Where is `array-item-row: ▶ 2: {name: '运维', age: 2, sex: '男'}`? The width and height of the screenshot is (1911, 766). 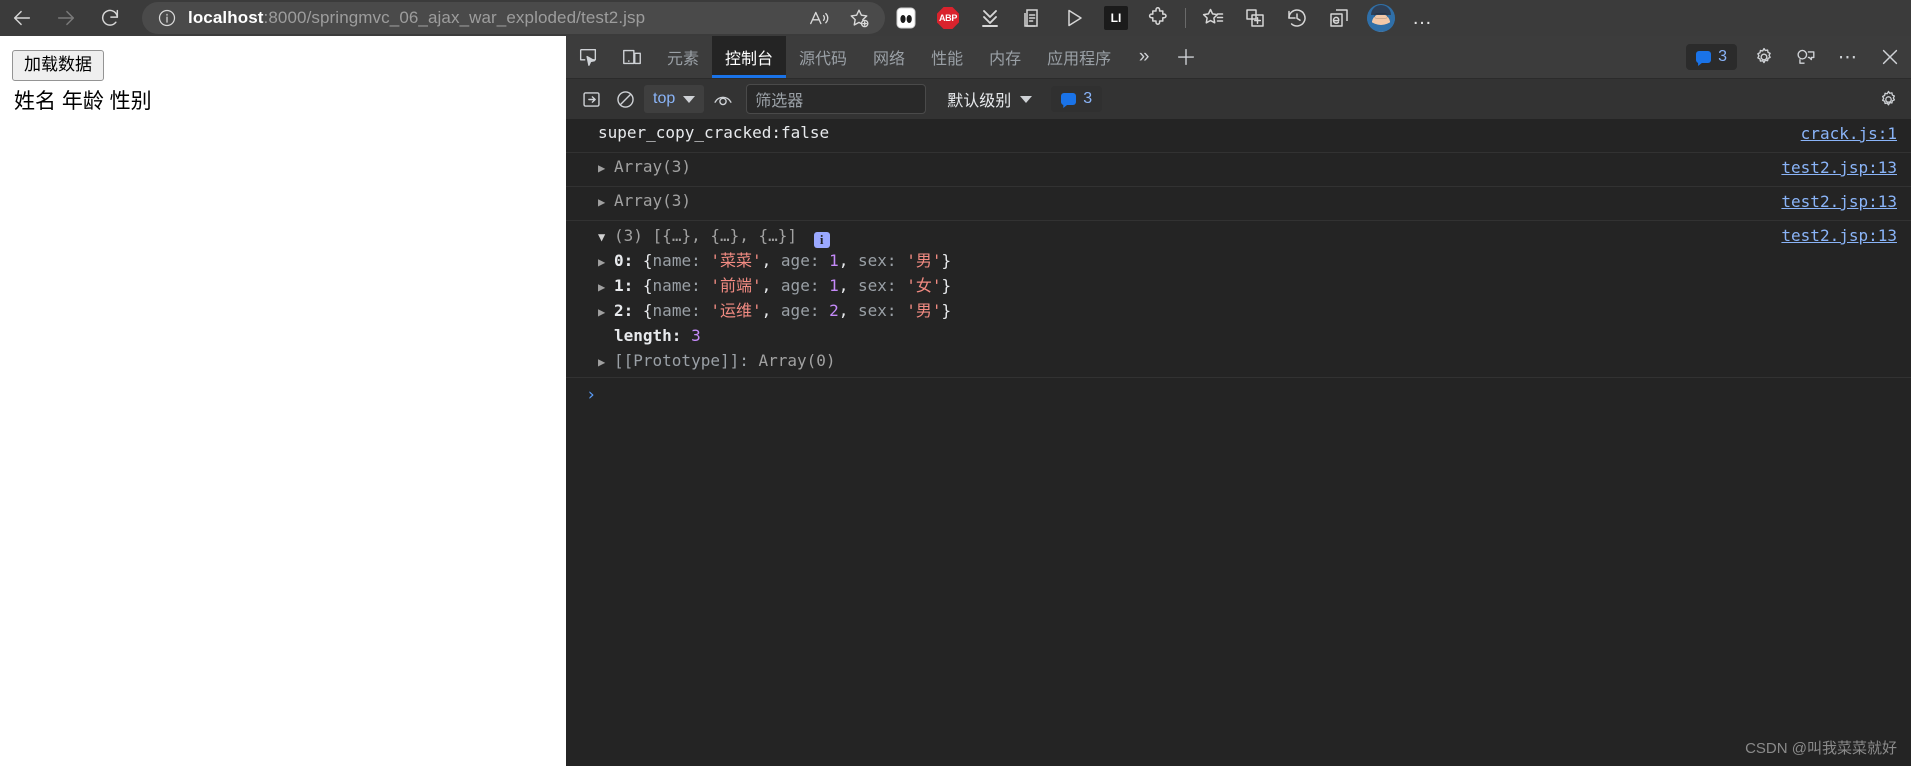 array-item-row: ▶ 2: {name: '运维', age: 2, sex: '男'} is located at coordinates (1254, 311).